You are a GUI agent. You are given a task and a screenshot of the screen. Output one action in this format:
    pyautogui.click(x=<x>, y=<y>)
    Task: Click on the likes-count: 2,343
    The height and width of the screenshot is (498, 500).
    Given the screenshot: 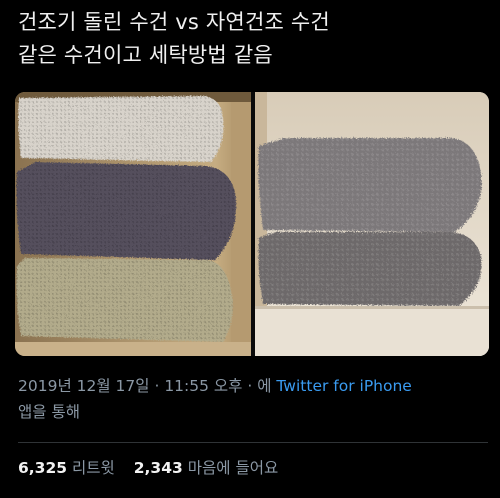 What is the action you would take?
    pyautogui.click(x=158, y=468)
    